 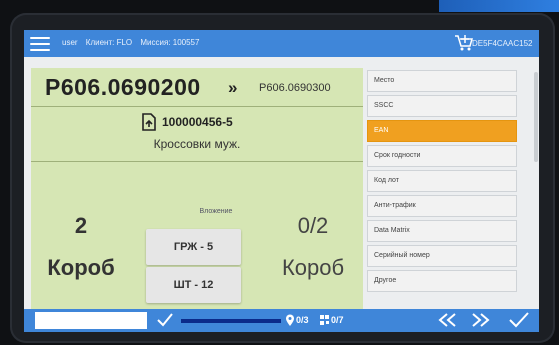 What do you see at coordinates (442, 206) in the screenshot?
I see `menu-item-anti-traffic: Анти-трафик` at bounding box center [442, 206].